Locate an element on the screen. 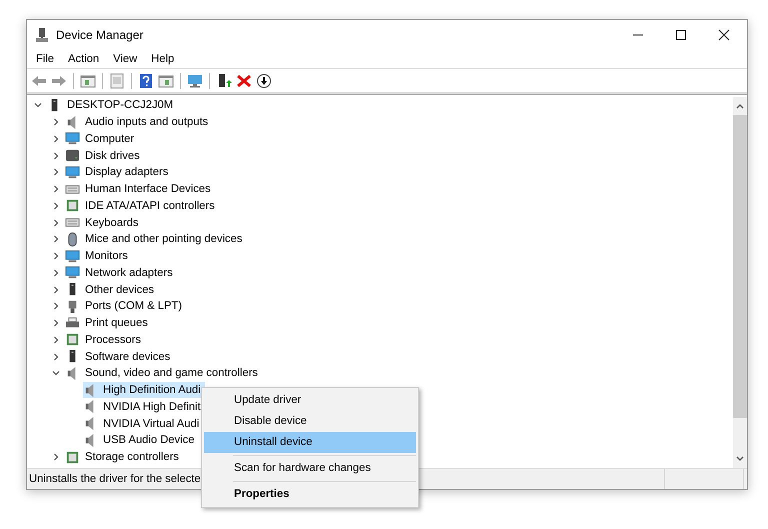  maximize-icon is located at coordinates (681, 34).